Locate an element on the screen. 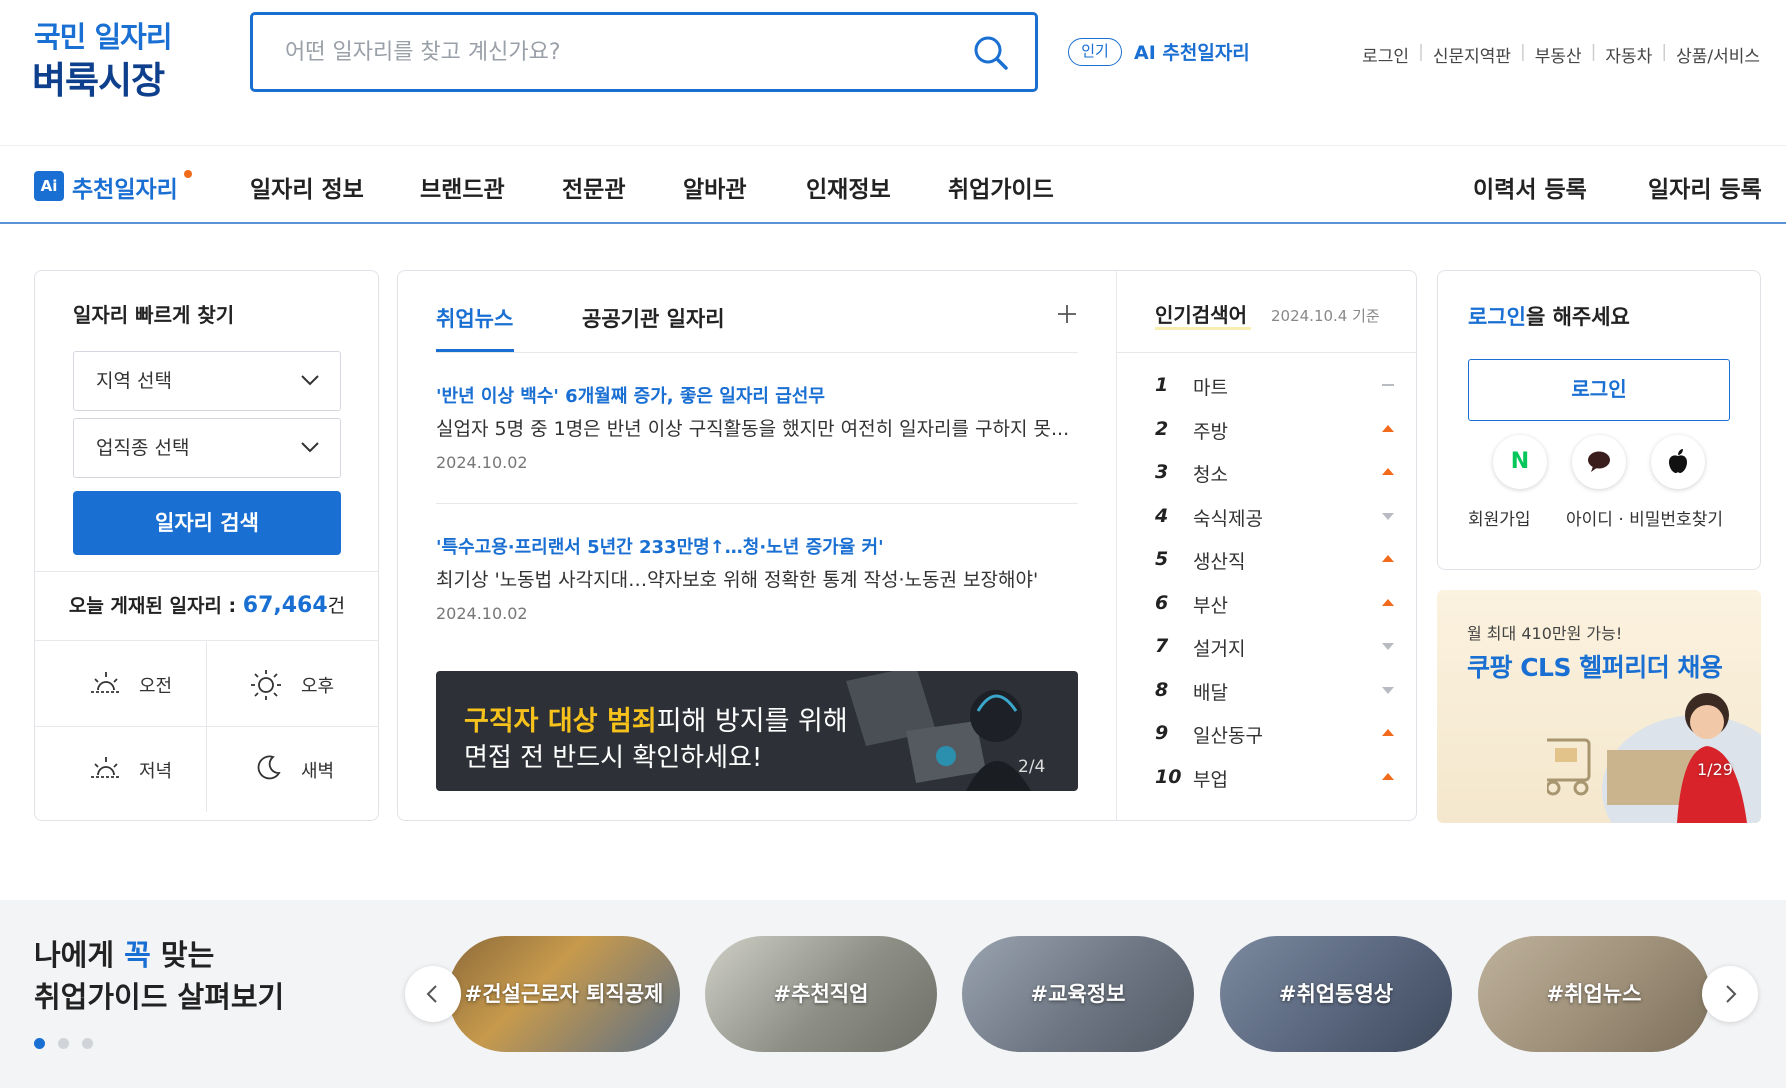 This screenshot has width=1786, height=1088. nav-ai-recommend: 추천일자리 is located at coordinates (125, 187).